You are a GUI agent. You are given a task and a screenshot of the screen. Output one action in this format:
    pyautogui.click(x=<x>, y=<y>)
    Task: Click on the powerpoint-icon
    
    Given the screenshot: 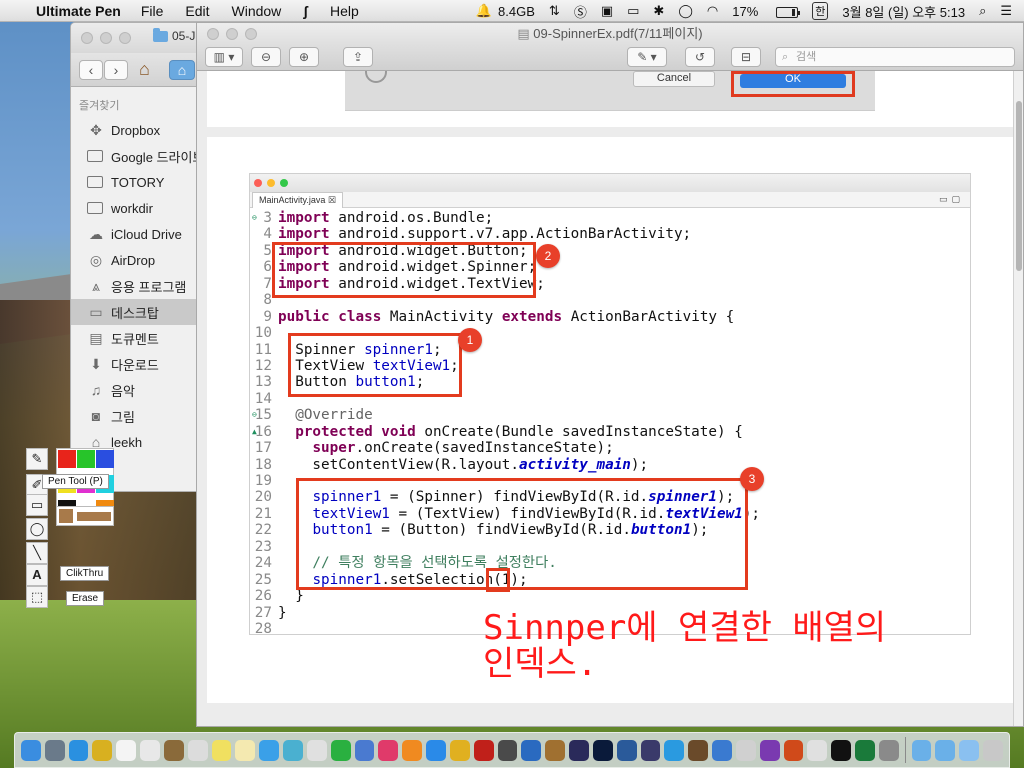 What is the action you would take?
    pyautogui.click(x=793, y=750)
    